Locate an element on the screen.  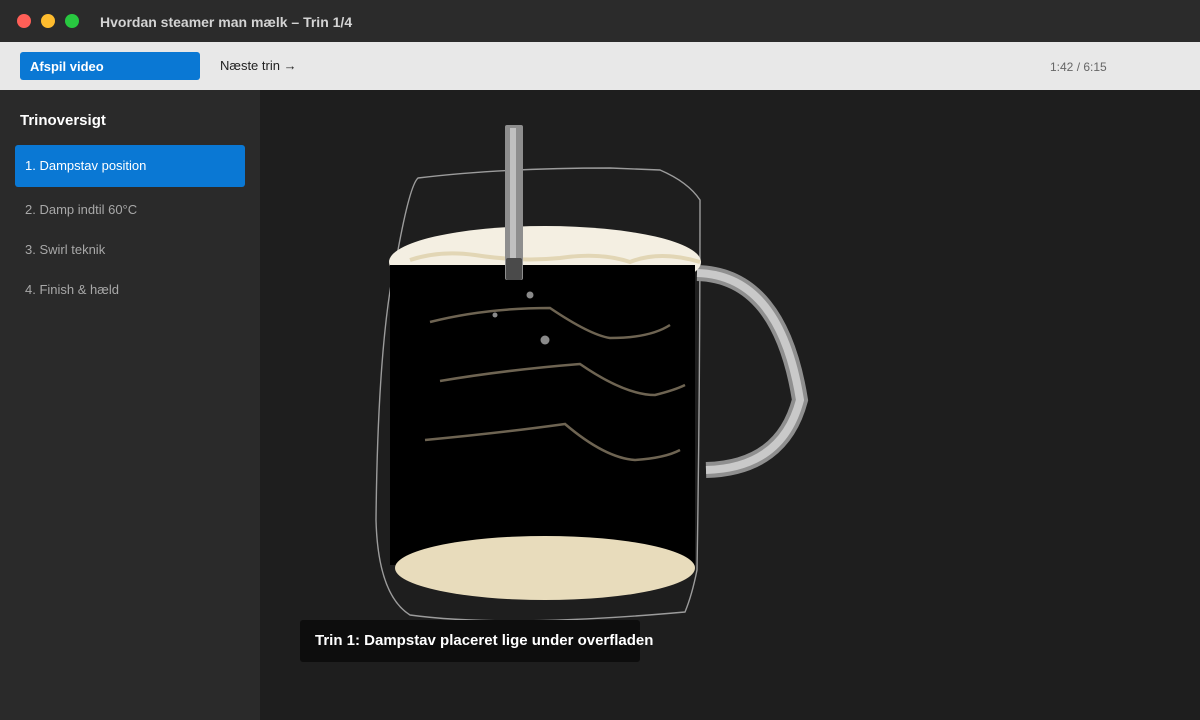
sidebar-heading: Trinoversigt is located at coordinates (63, 120).